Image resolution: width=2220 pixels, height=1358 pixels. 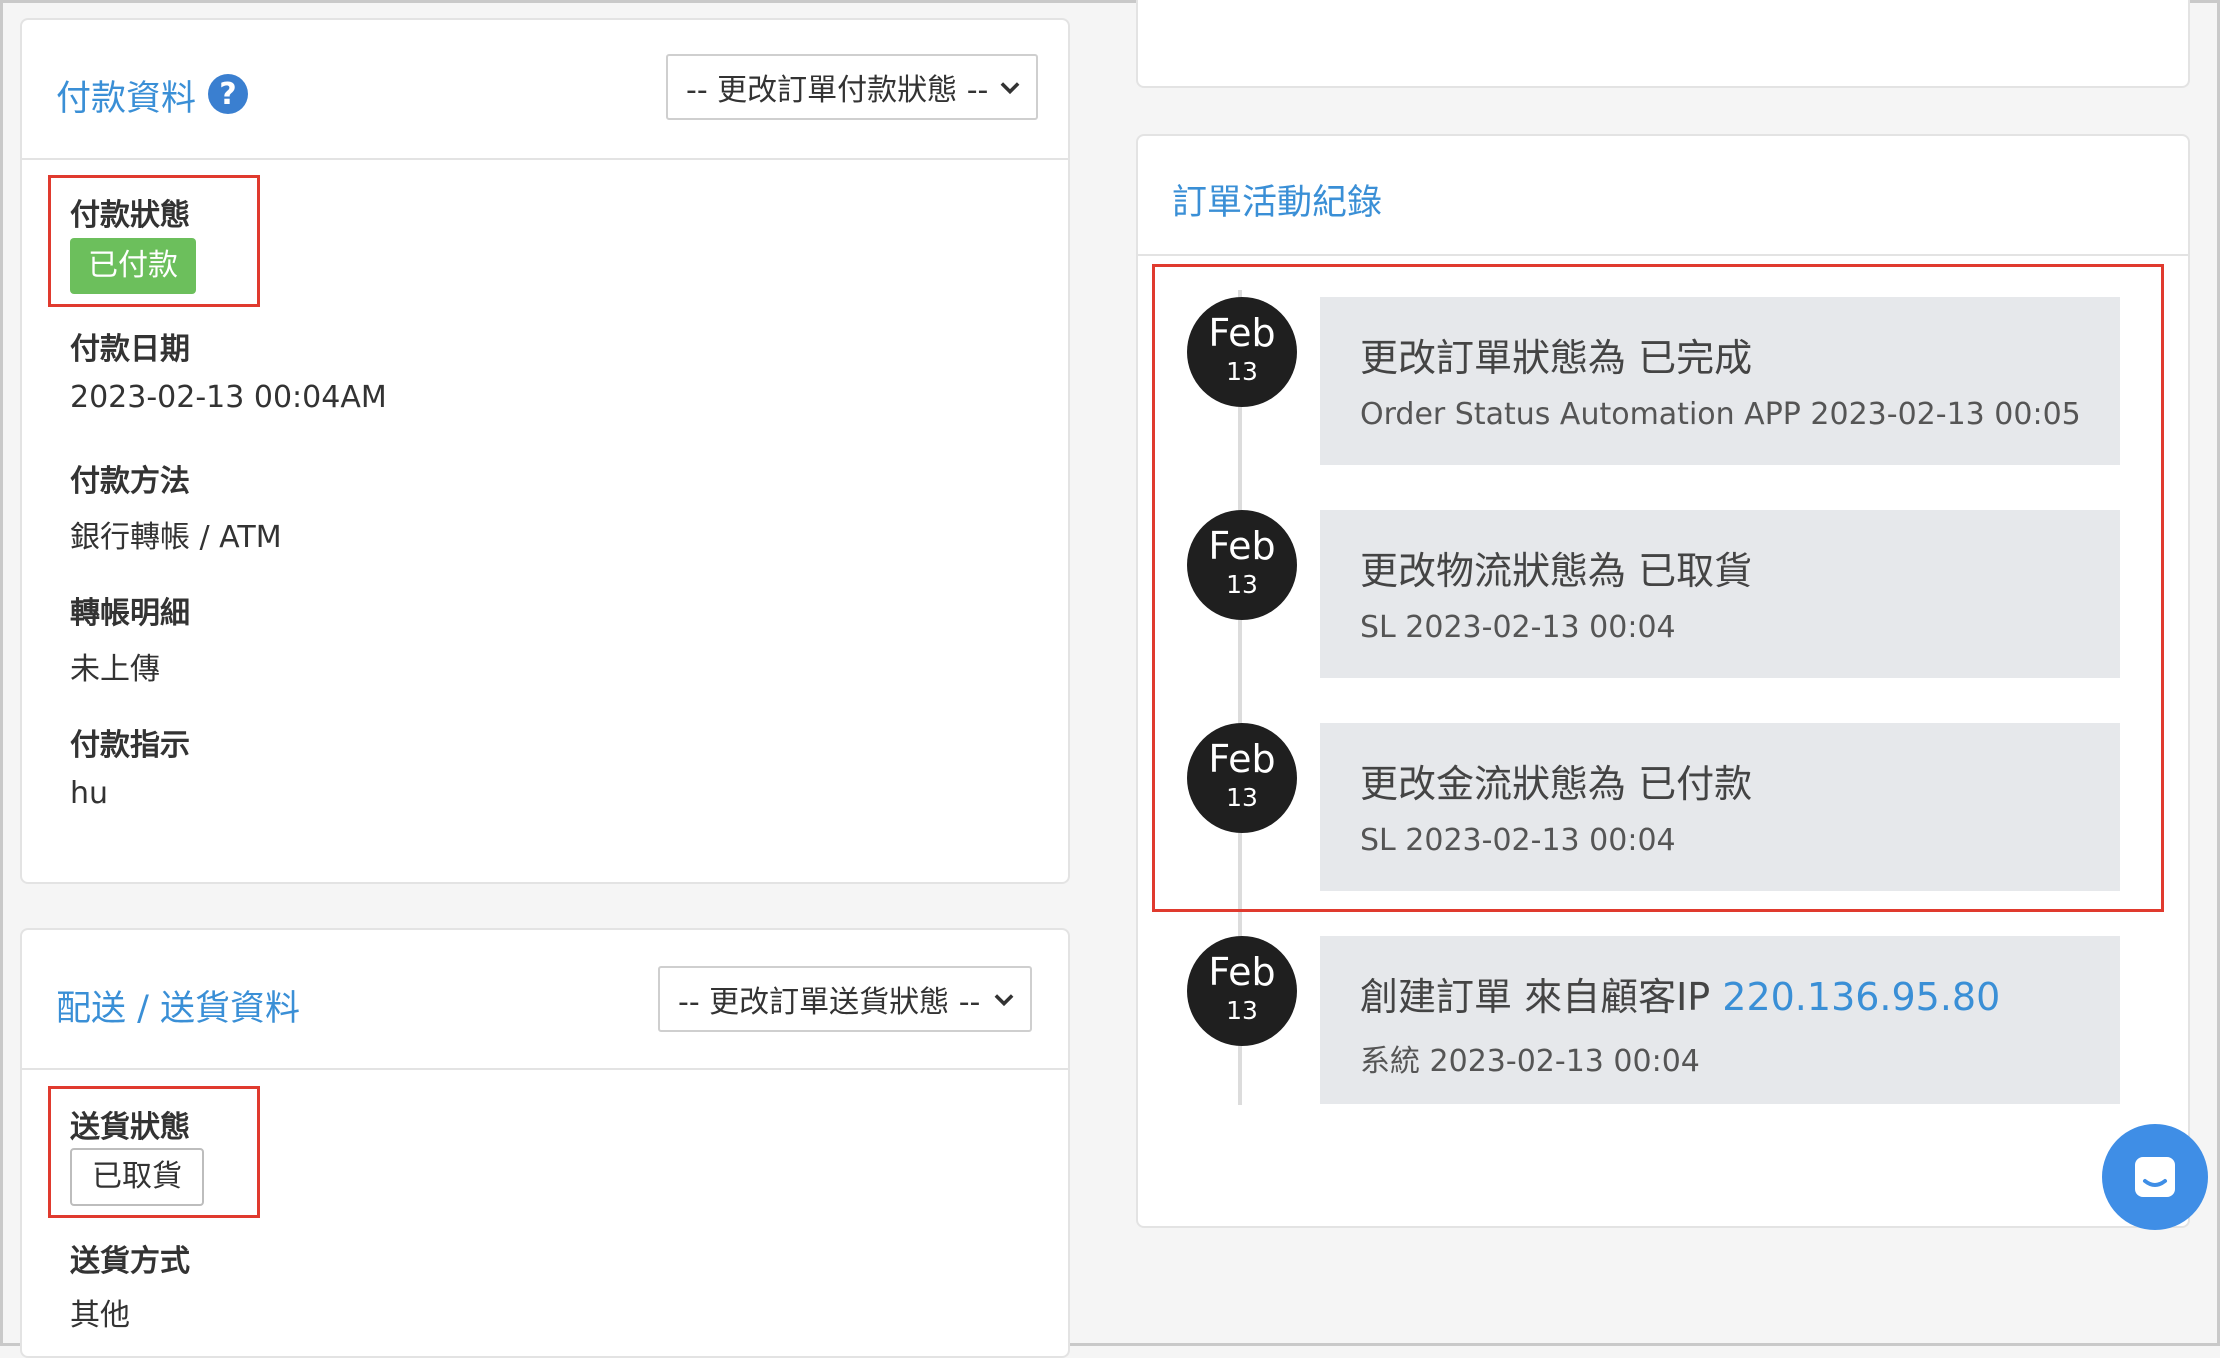 What do you see at coordinates (1861, 997) in the screenshot?
I see `customer-ip-link: 220.136.95.80` at bounding box center [1861, 997].